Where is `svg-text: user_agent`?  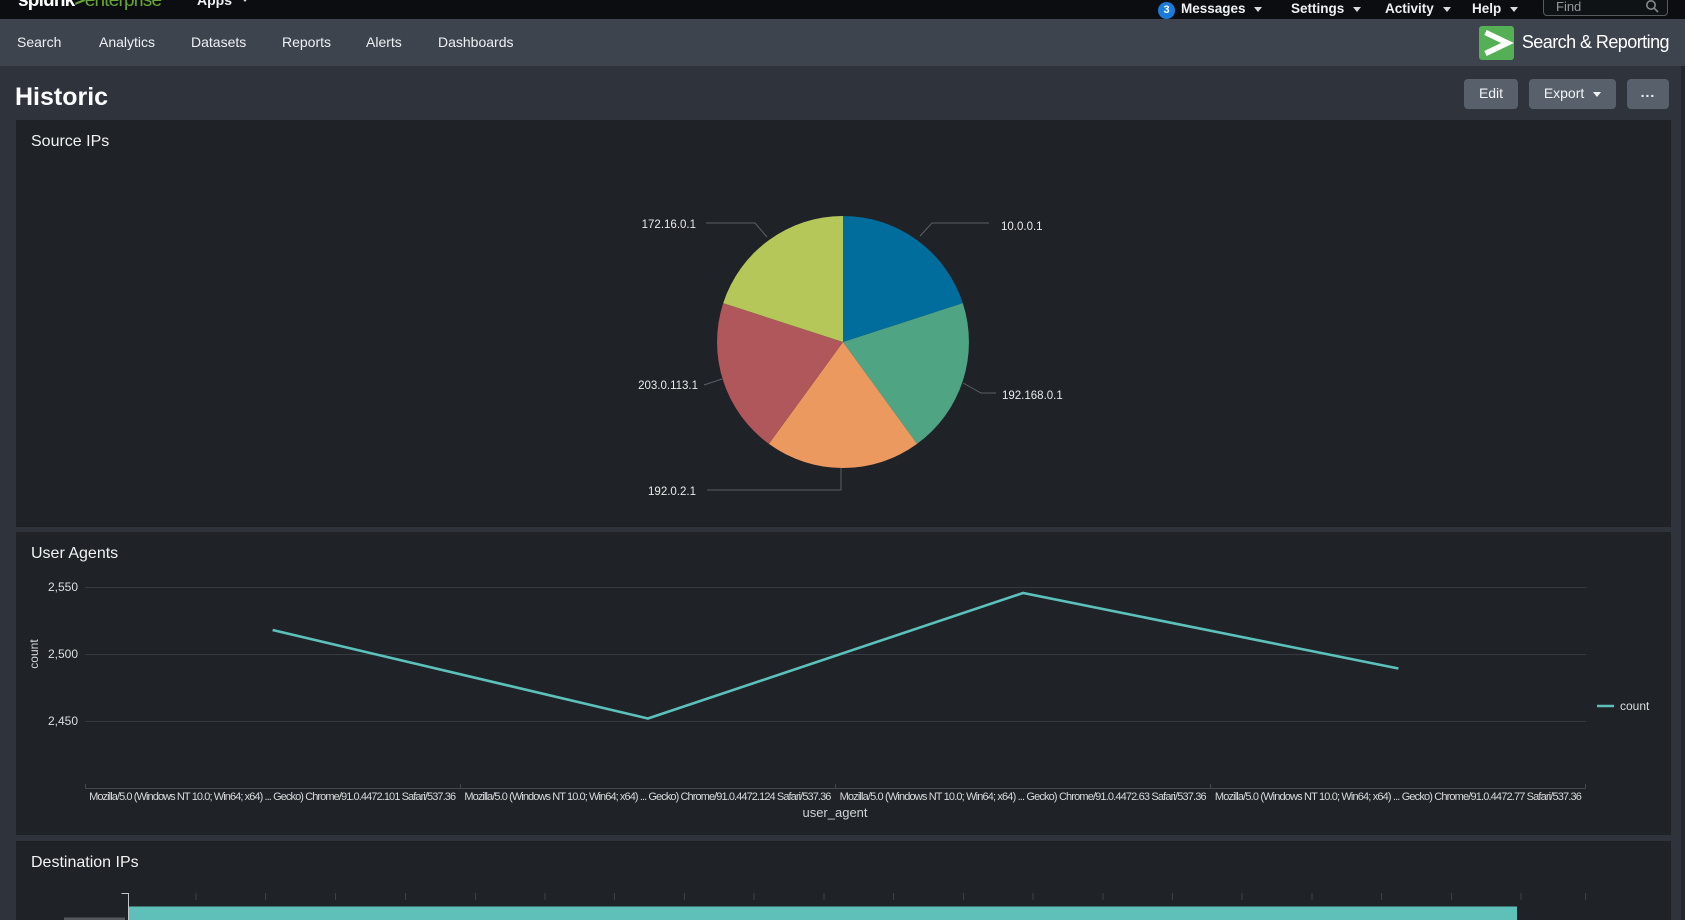 svg-text: user_agent is located at coordinates (834, 812).